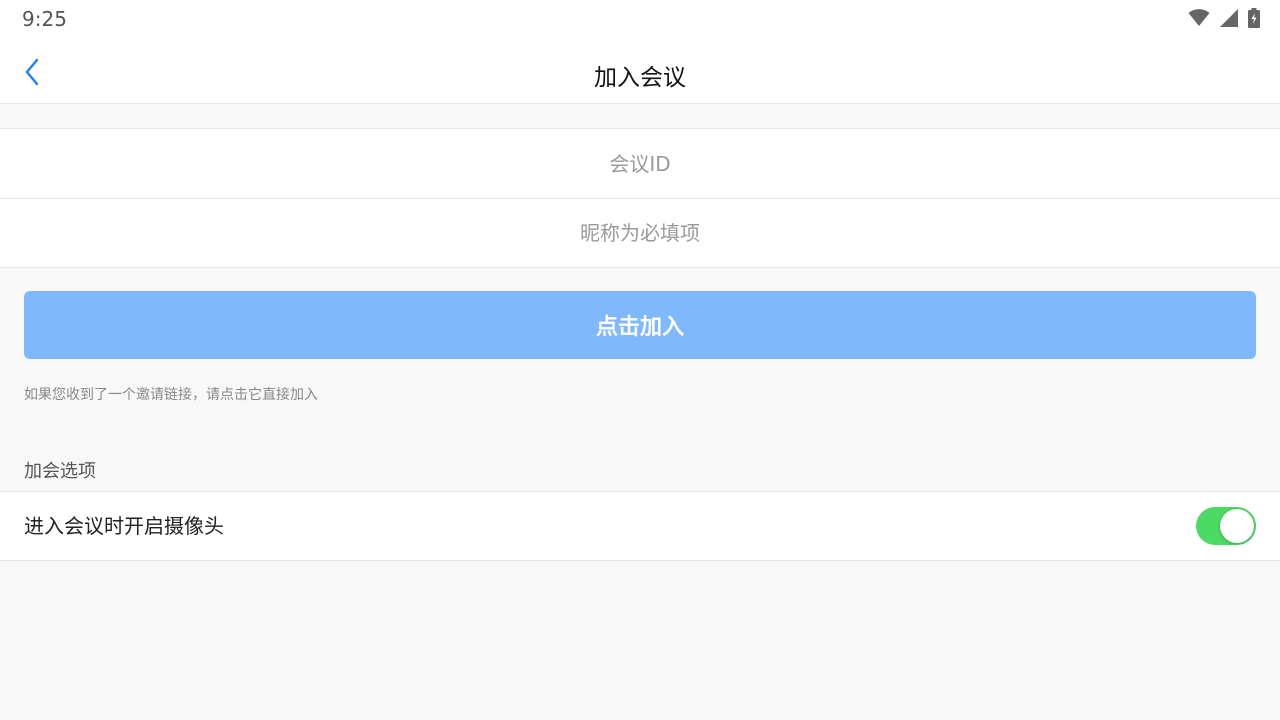 This screenshot has width=1280, height=720. I want to click on invite-link-hint: 如果您收到了一个邀请链接，请点击它直接加入, so click(171, 395).